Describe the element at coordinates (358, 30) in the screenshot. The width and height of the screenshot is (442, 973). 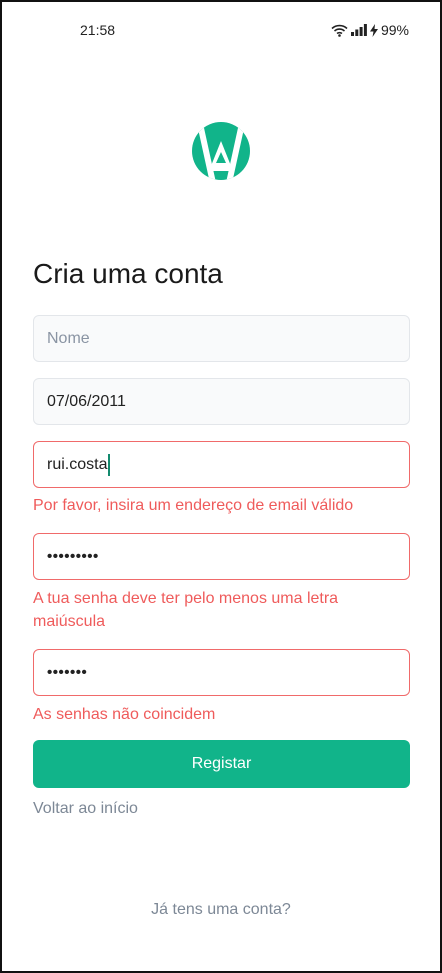
I see `signal-icon` at that location.